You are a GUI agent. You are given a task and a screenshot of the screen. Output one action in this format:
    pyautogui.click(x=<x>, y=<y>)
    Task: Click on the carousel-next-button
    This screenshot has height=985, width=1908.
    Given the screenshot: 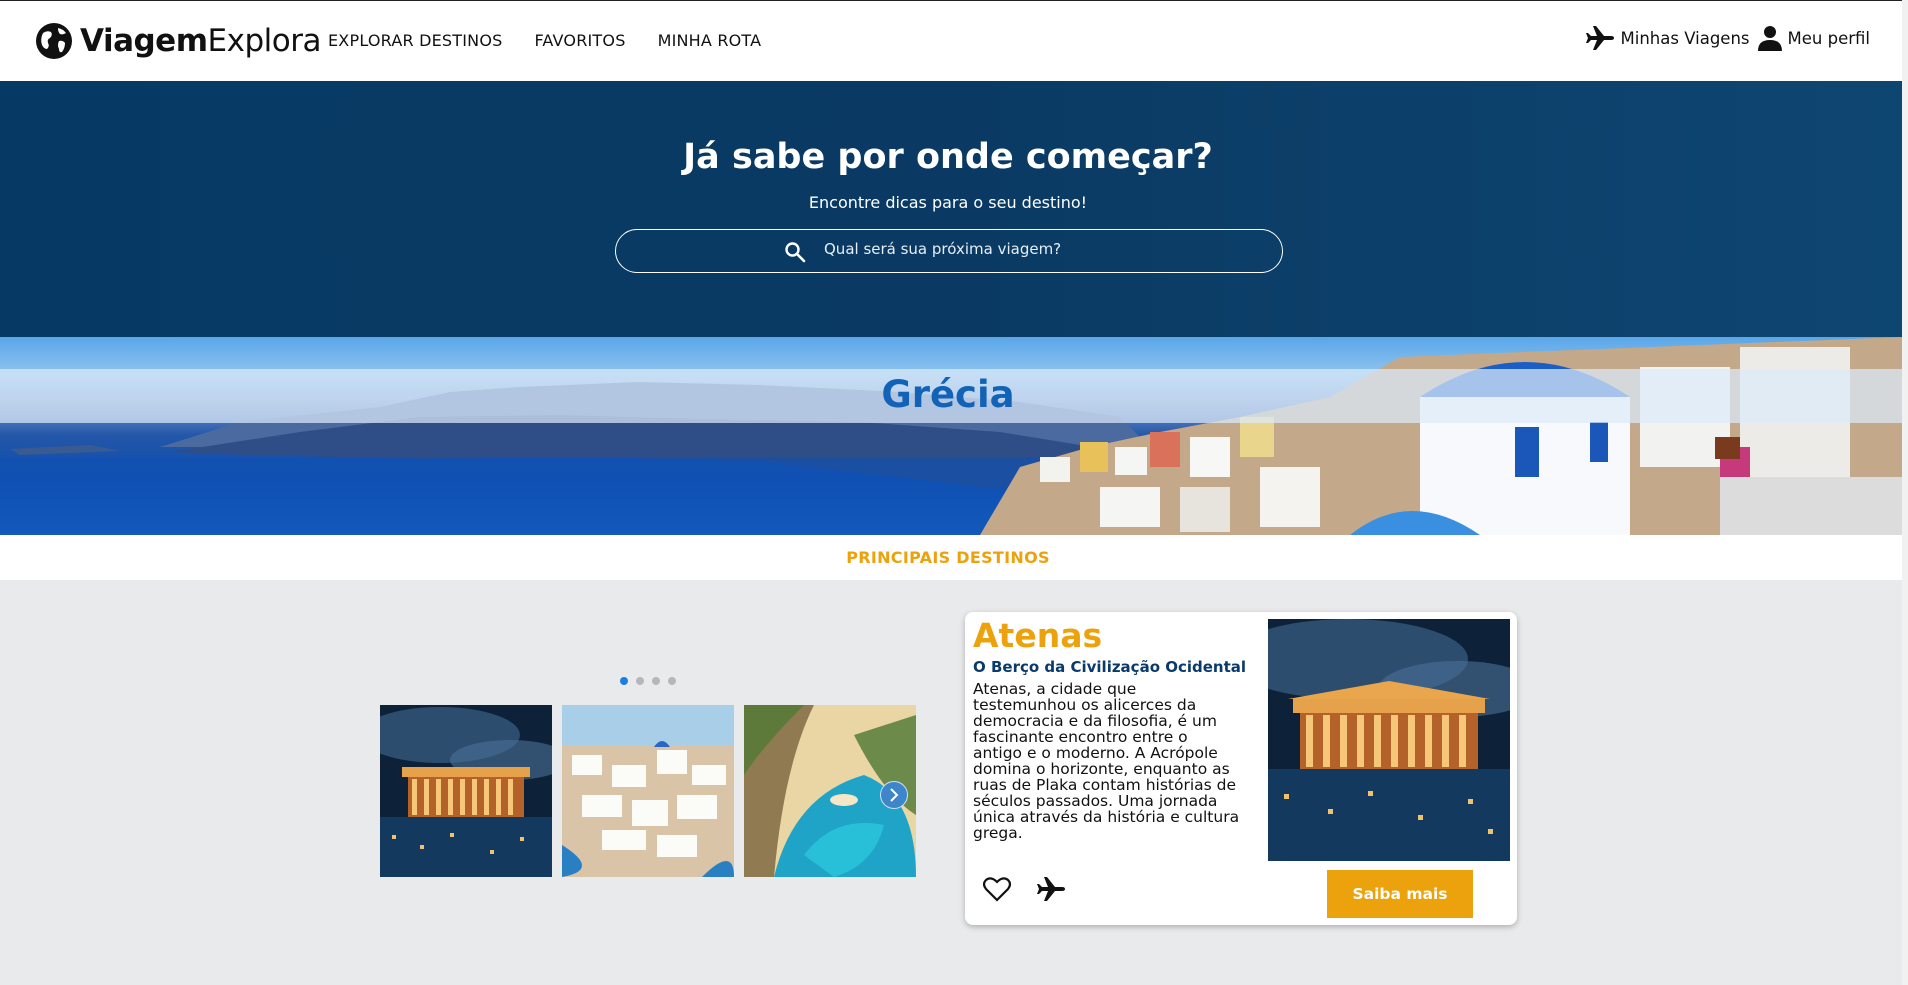 What is the action you would take?
    pyautogui.click(x=894, y=795)
    